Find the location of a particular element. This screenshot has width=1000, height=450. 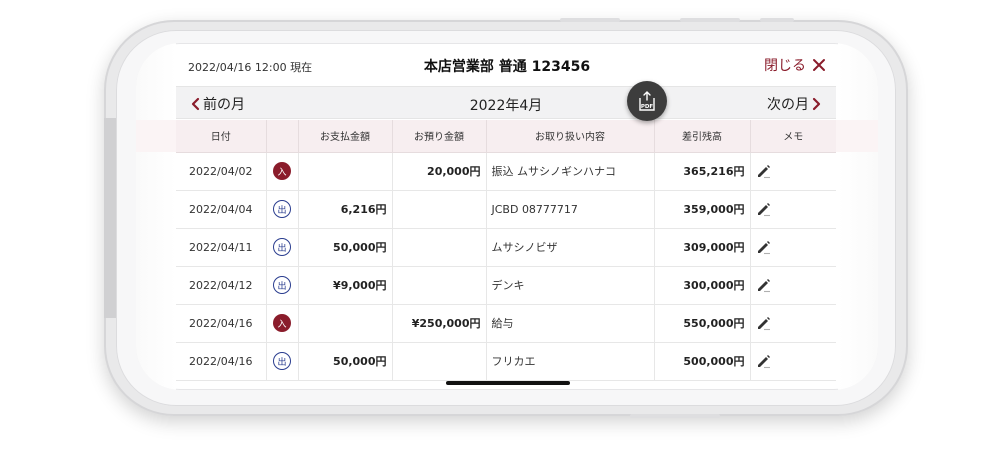

next-month-button: 次の月 is located at coordinates (794, 104).